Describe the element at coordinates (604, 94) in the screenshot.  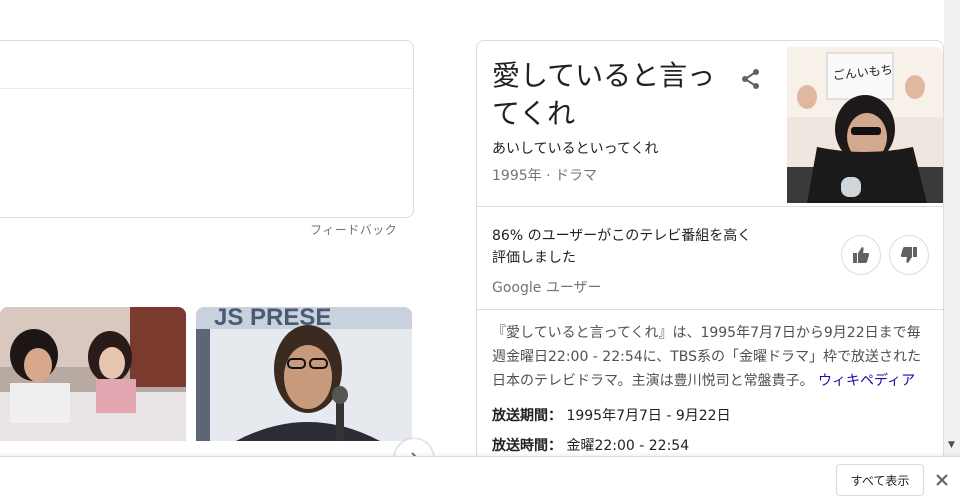
I see `panel-title: 愛していると言ってくれ` at that location.